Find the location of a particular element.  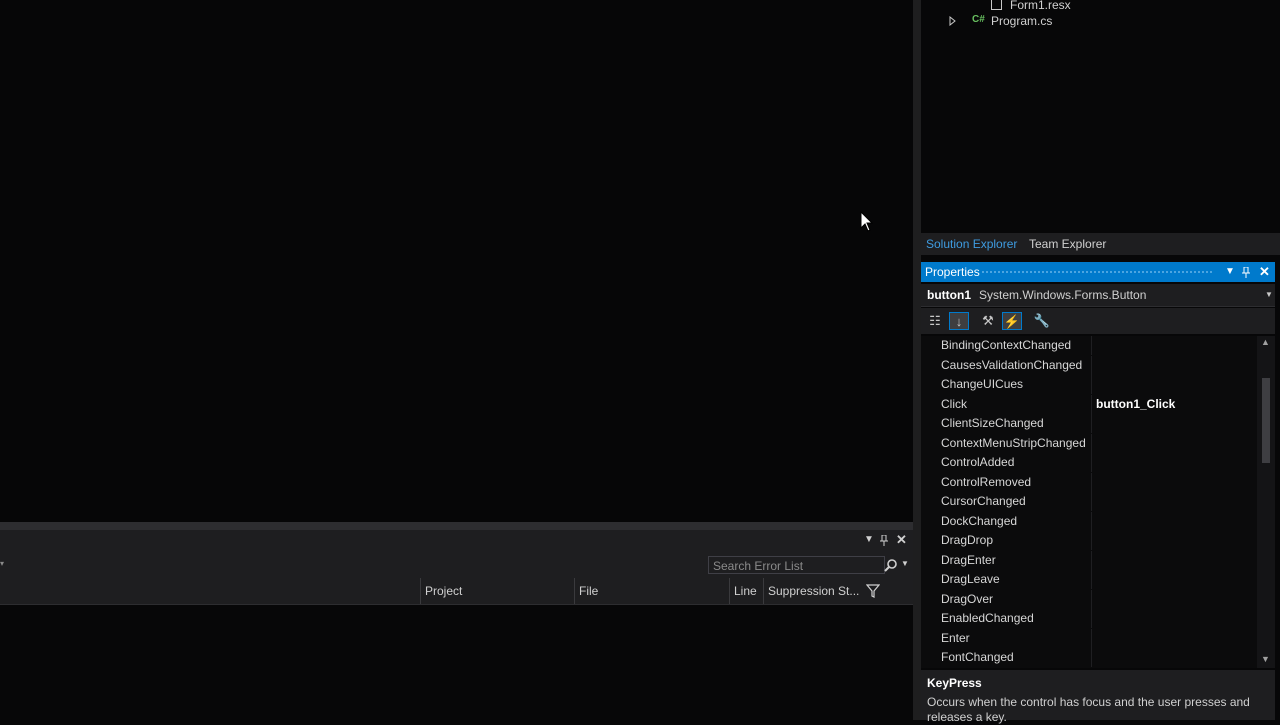

event-name: Click is located at coordinates (954, 403).